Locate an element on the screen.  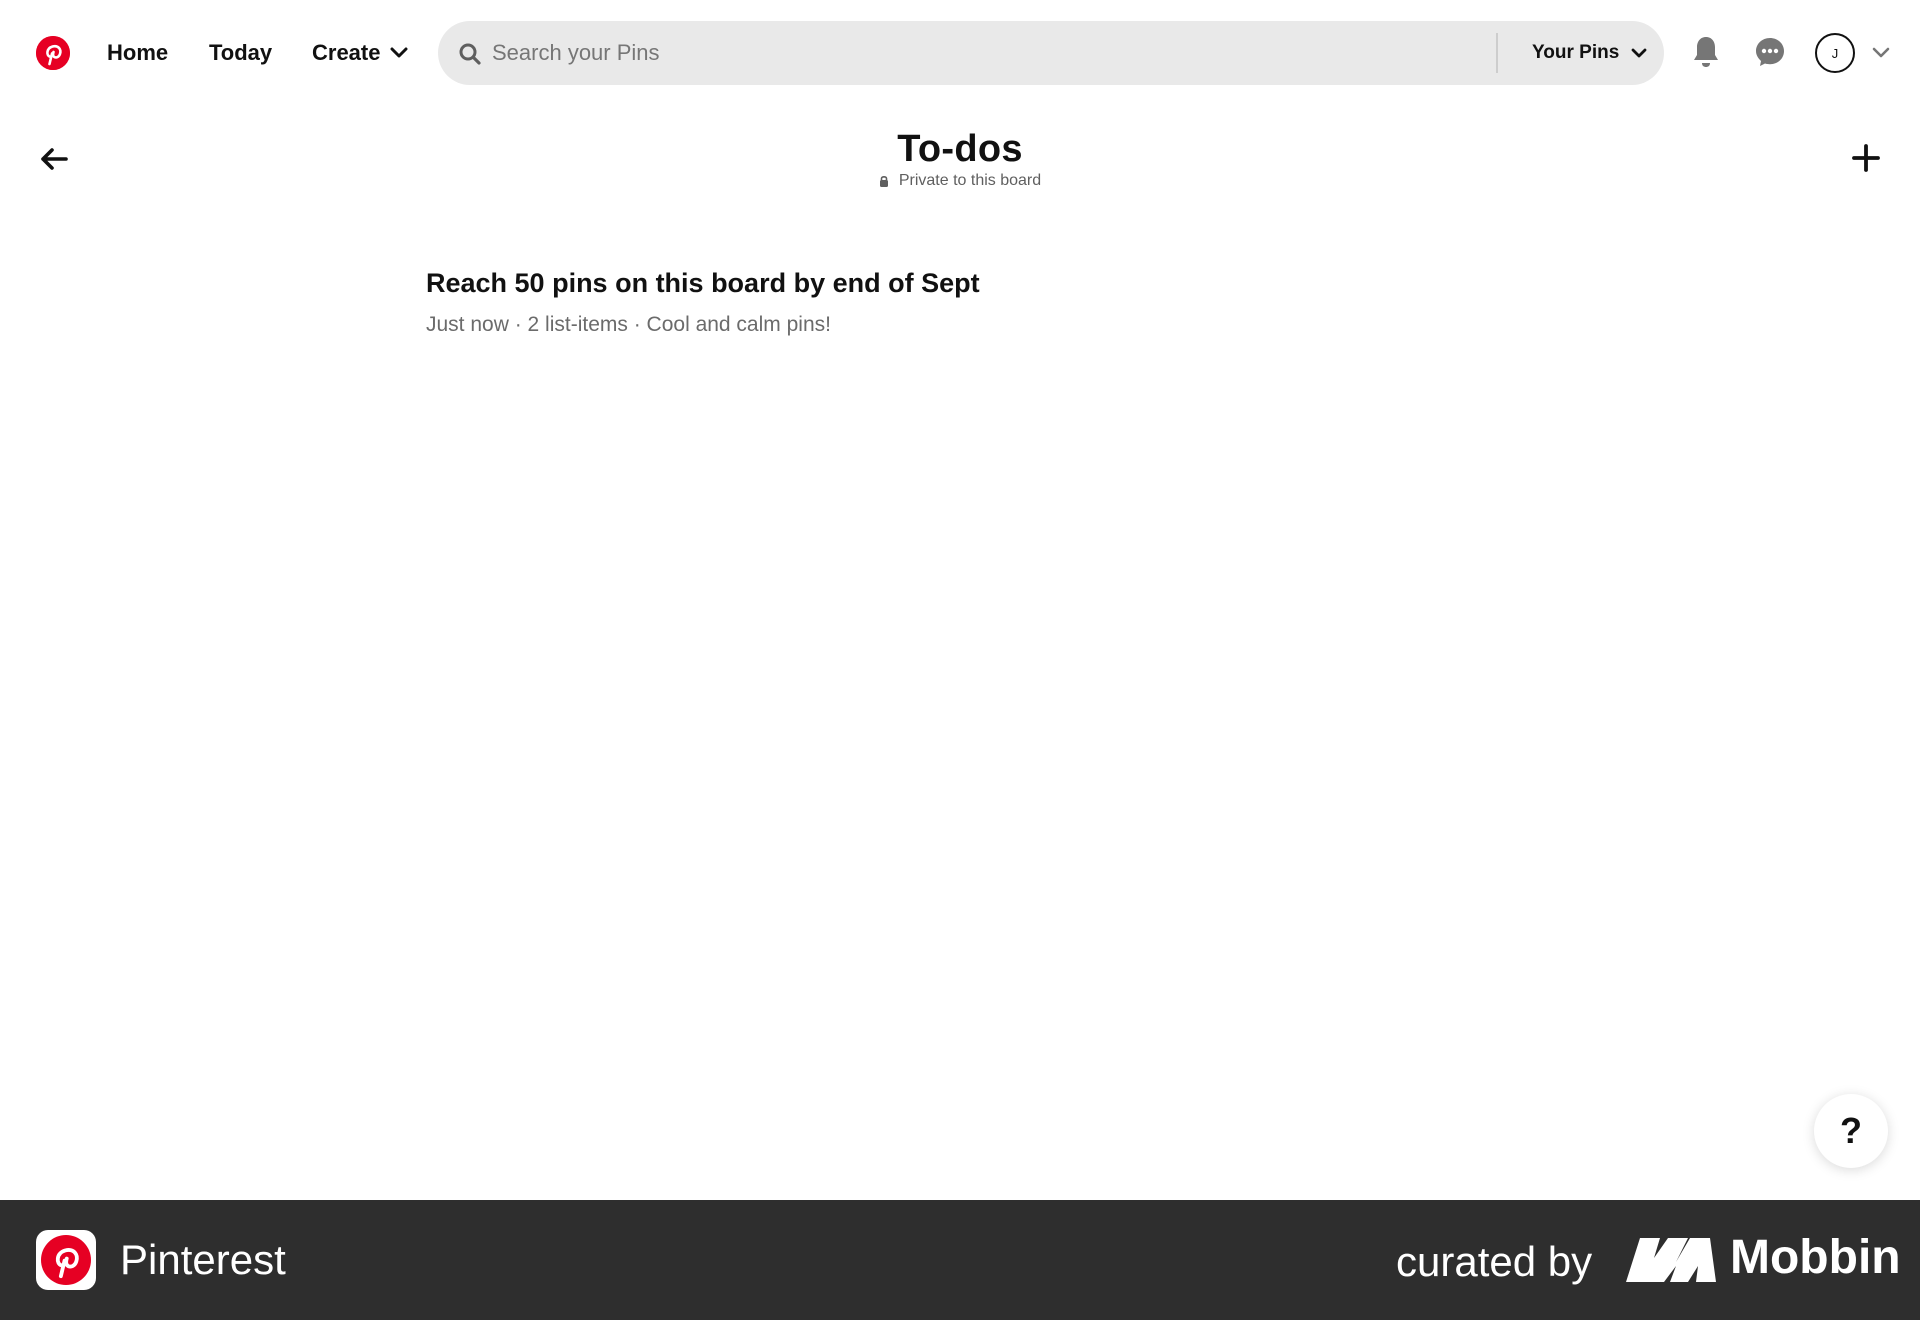
nav-home-label: Home is located at coordinates (138, 52).